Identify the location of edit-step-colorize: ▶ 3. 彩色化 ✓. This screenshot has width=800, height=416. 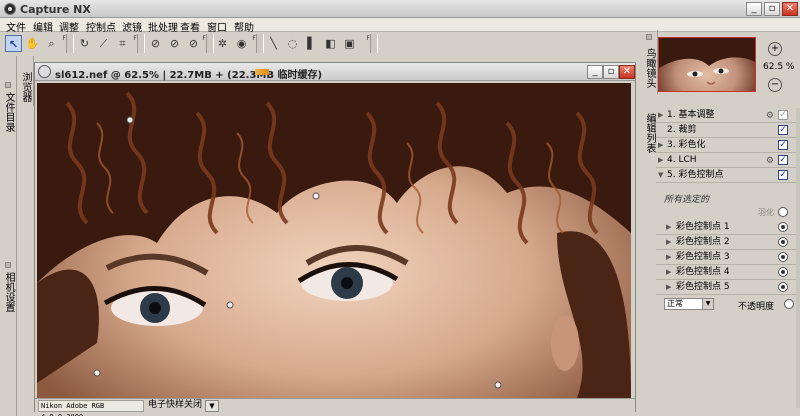
(726, 145).